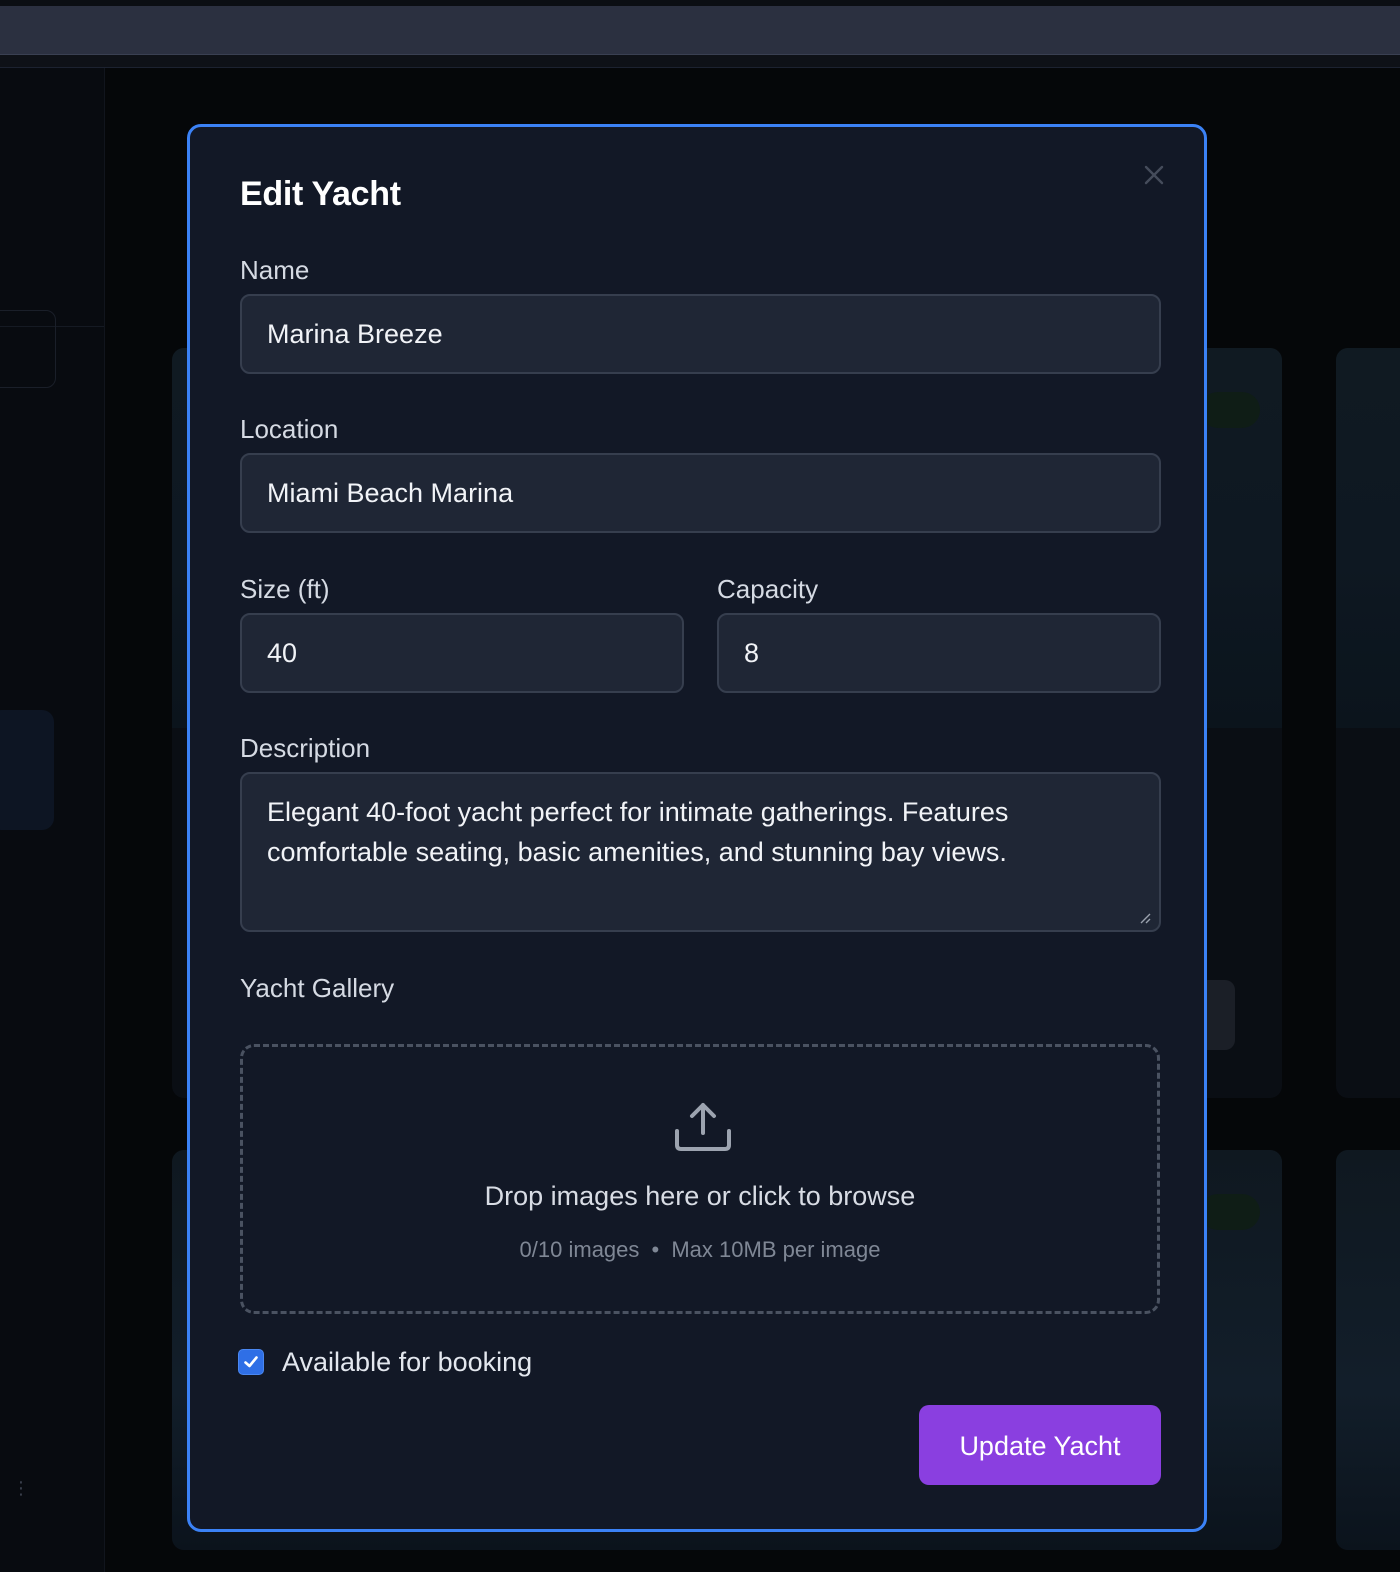 The image size is (1400, 1572). What do you see at coordinates (703, 1127) in the screenshot?
I see `upload-icon` at bounding box center [703, 1127].